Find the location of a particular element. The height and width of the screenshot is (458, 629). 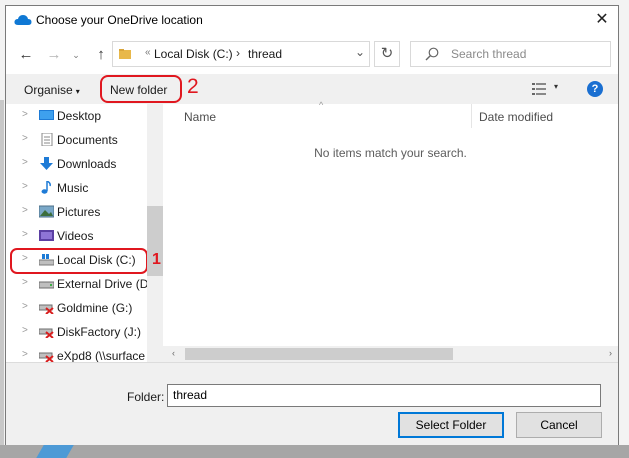

tree-item-music: > Music is located at coordinates (84, 188).